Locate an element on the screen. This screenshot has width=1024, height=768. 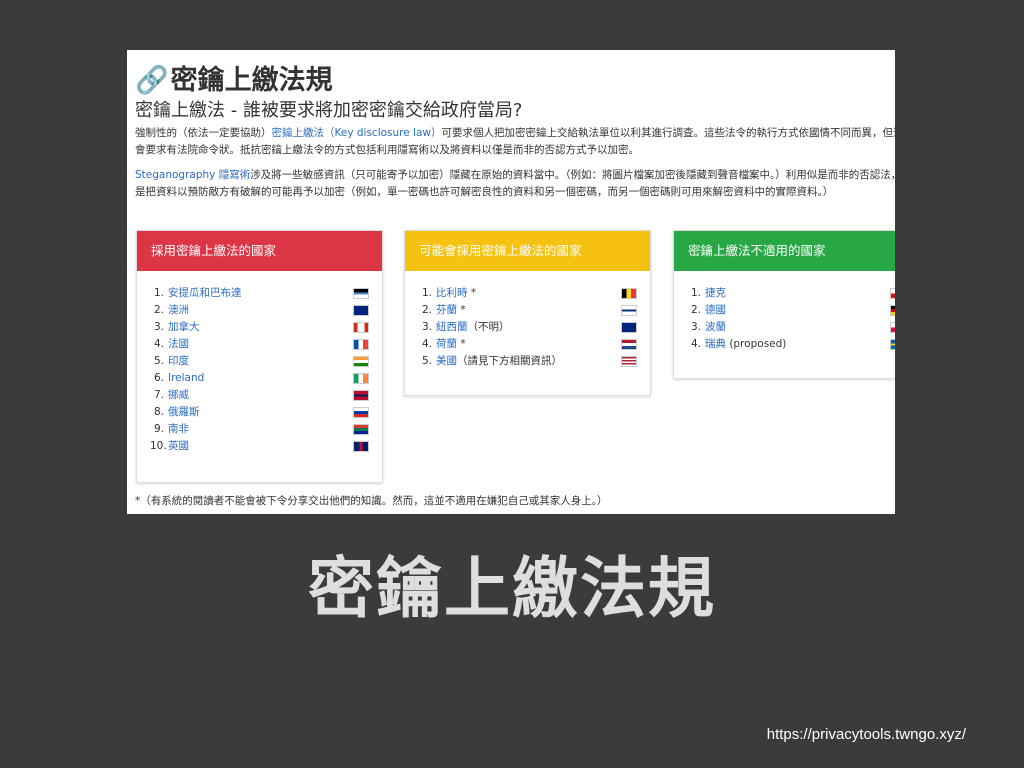
list-item: 2. 芬蘭 * is located at coordinates (527, 310).